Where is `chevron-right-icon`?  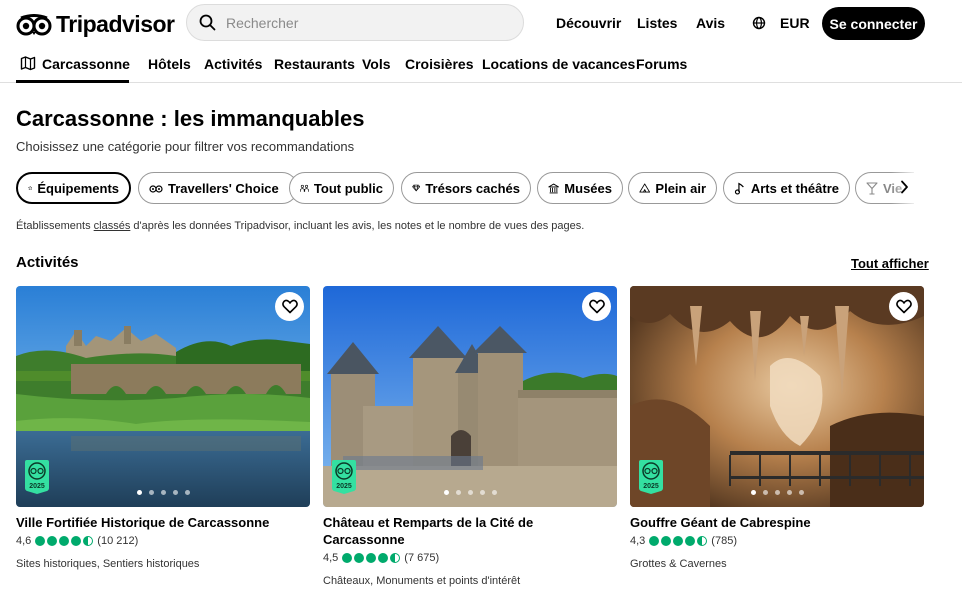
chevron-right-icon is located at coordinates (904, 188).